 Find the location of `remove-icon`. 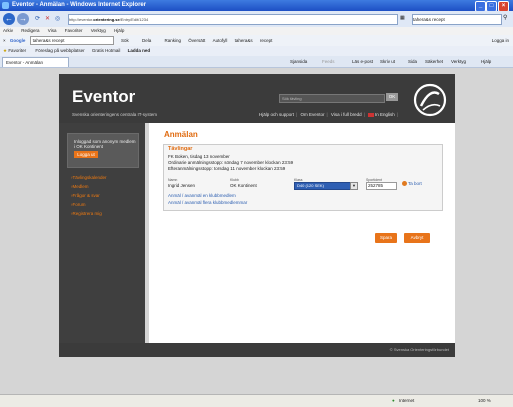

remove-icon is located at coordinates (404, 184).